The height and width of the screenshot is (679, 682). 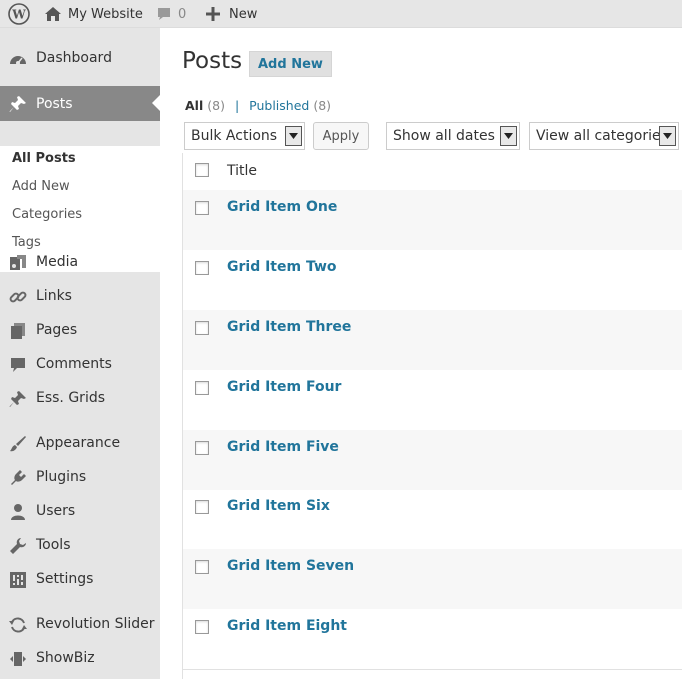 What do you see at coordinates (432, 579) in the screenshot?
I see `table-row: Grid Item Seven` at bounding box center [432, 579].